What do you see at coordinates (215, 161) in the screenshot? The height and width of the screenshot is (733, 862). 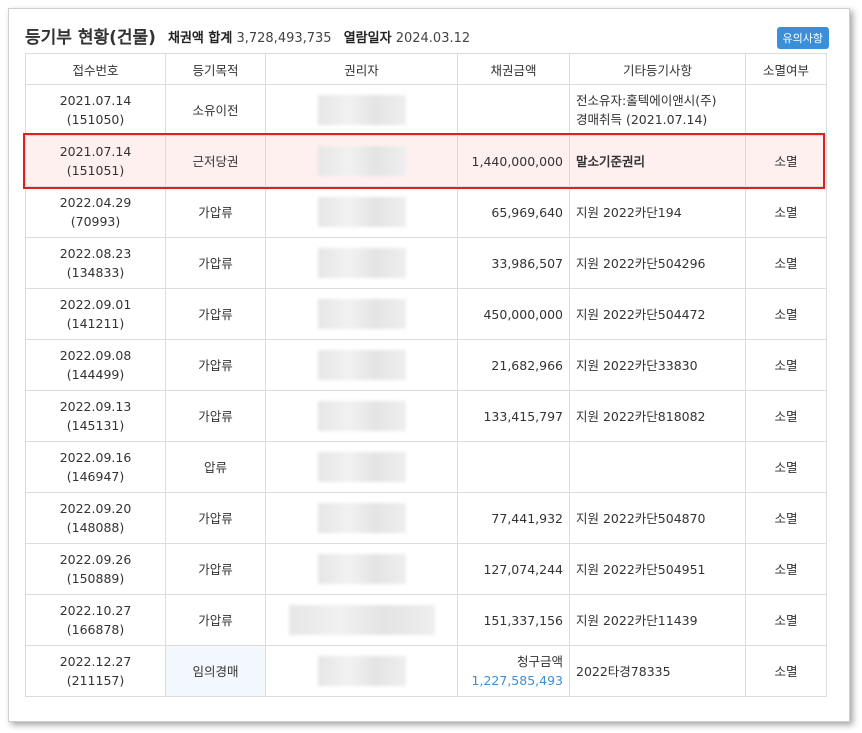 I see `purpose-cell: 근저당권` at bounding box center [215, 161].